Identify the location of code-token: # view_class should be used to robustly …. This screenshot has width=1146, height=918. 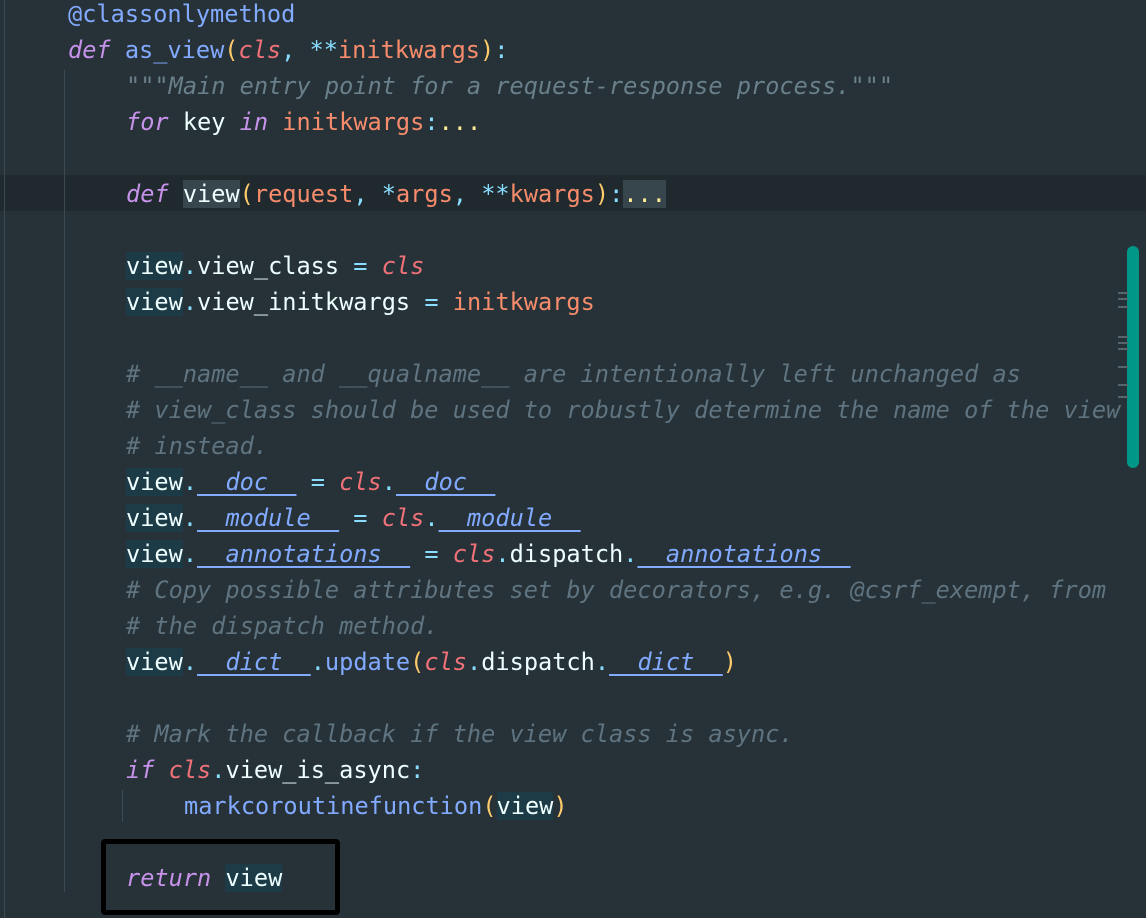
(623, 410).